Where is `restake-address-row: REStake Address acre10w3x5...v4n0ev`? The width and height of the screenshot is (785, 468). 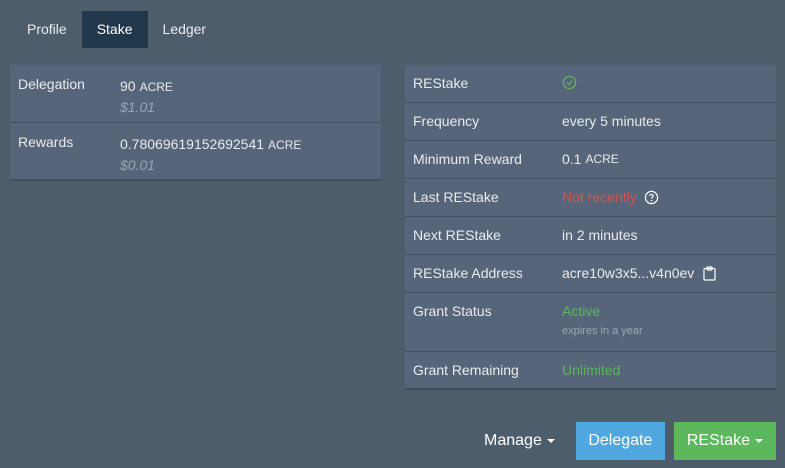
restake-address-row: REStake Address acre10w3x5...v4n0ev is located at coordinates (590, 274).